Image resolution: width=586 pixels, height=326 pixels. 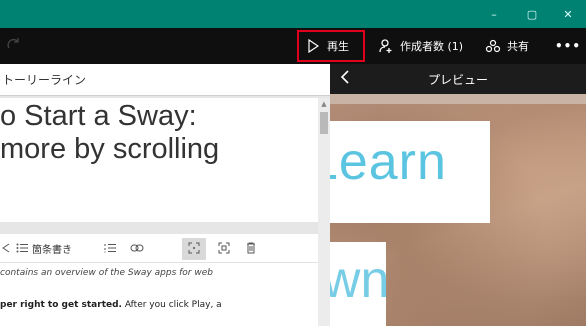 What do you see at coordinates (518, 46) in the screenshot?
I see `share-label: 共有` at bounding box center [518, 46].